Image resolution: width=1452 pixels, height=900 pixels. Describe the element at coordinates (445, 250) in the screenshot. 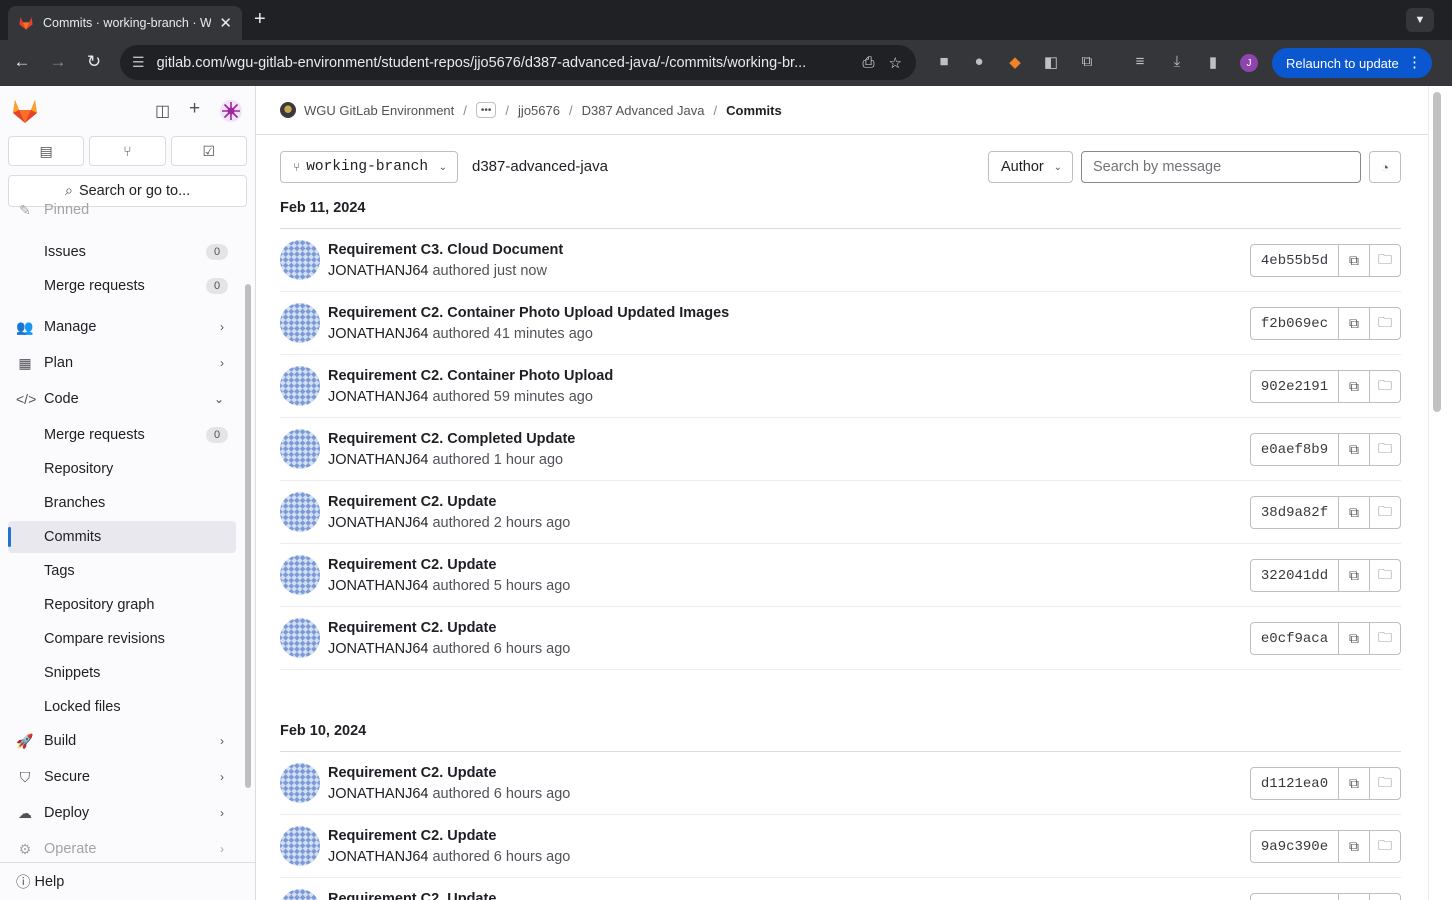

I see `commit-title-link: Requirement C3. Cloud Document` at that location.